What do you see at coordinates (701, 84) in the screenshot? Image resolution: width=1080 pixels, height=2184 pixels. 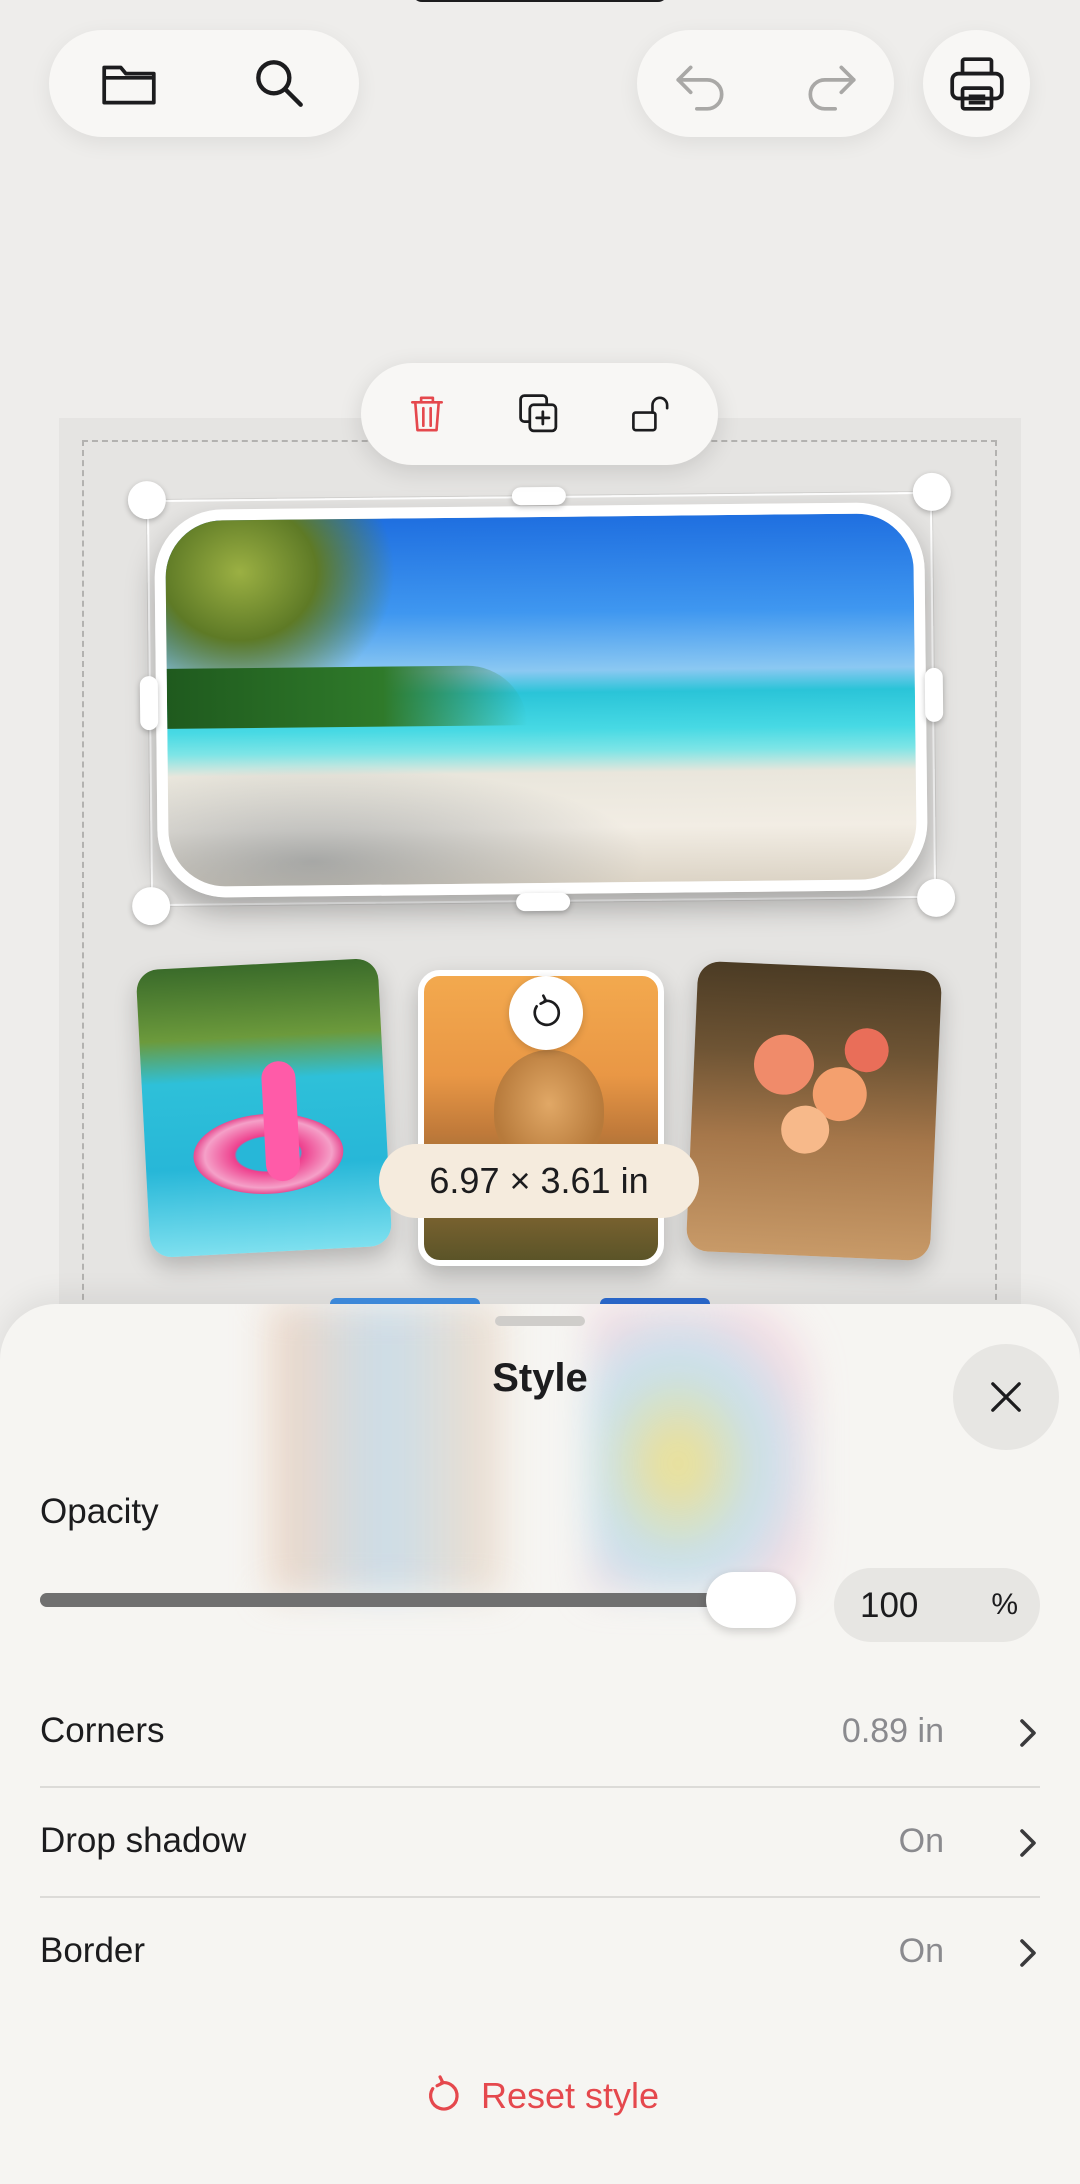 I see `undo-icon` at bounding box center [701, 84].